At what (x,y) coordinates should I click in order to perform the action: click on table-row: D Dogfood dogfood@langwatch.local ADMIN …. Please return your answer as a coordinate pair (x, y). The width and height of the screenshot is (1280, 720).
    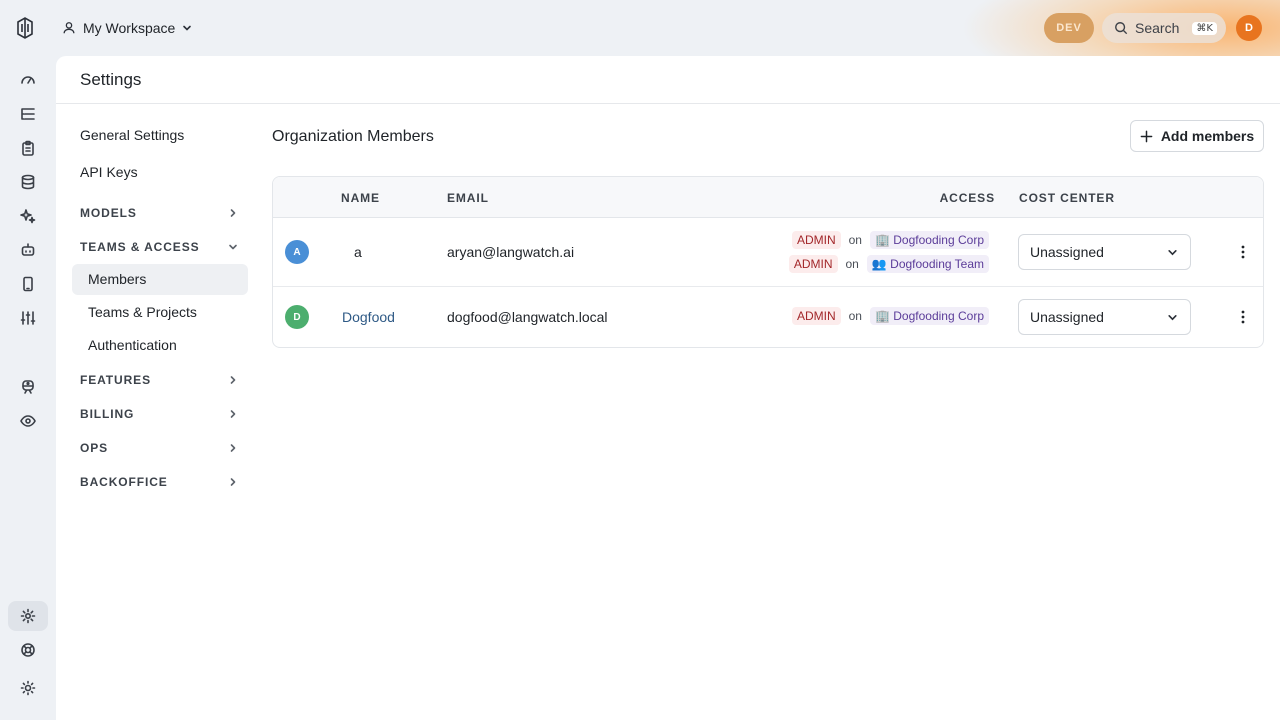
    Looking at the image, I should click on (768, 317).